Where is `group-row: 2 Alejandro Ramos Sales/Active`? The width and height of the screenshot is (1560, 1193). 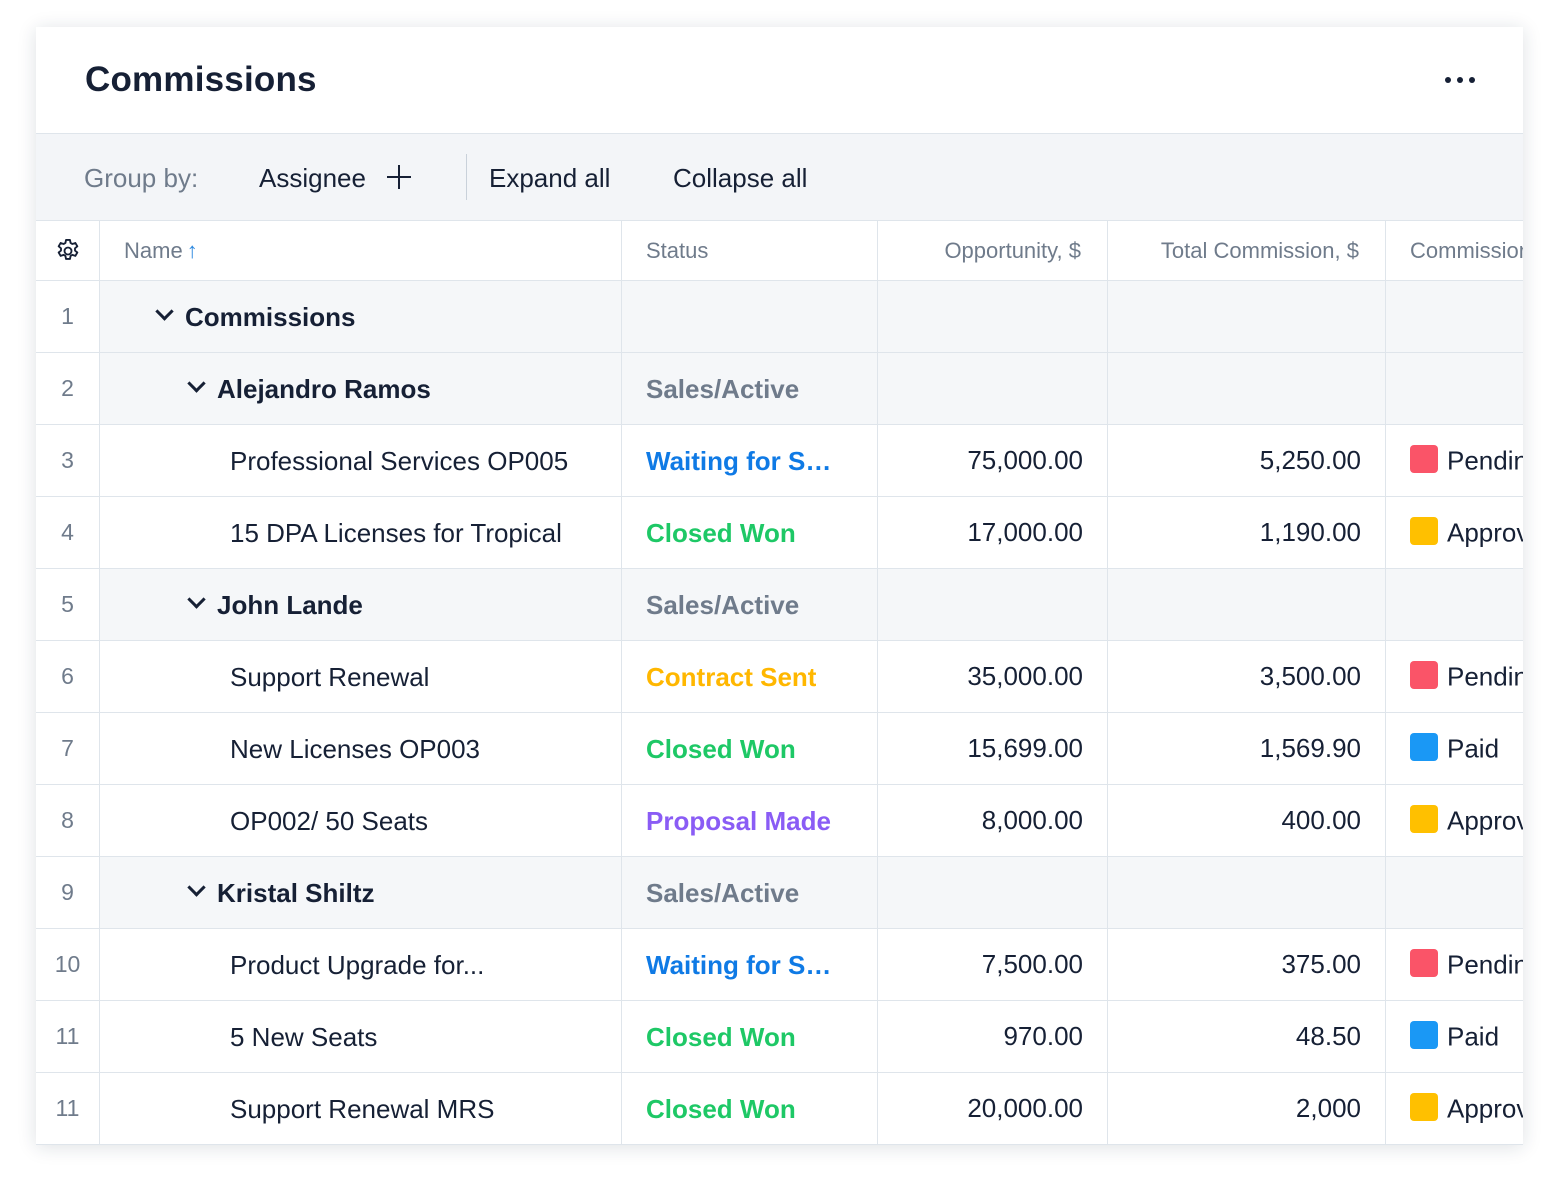 group-row: 2 Alejandro Ramos Sales/Active is located at coordinates (779, 388).